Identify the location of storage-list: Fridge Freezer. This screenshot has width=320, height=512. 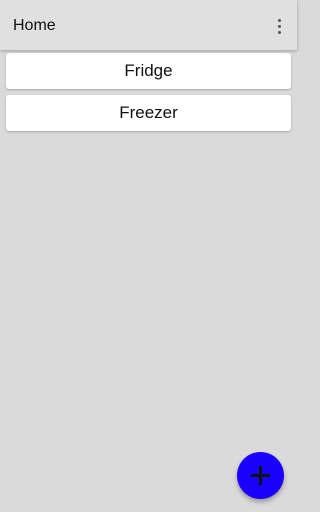
(148, 95).